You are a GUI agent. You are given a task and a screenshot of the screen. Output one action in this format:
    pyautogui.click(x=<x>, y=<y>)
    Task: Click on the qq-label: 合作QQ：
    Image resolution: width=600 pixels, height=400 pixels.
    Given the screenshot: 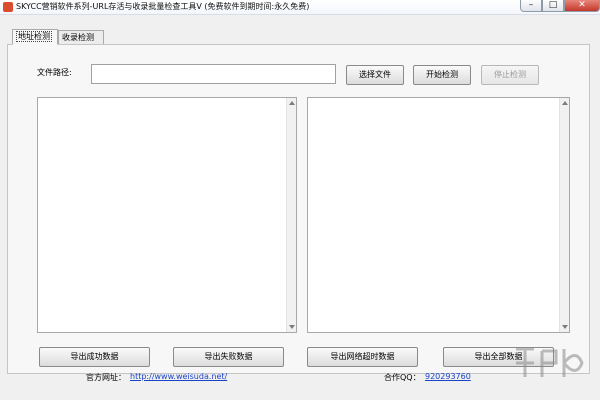 What is the action you would take?
    pyautogui.click(x=402, y=377)
    